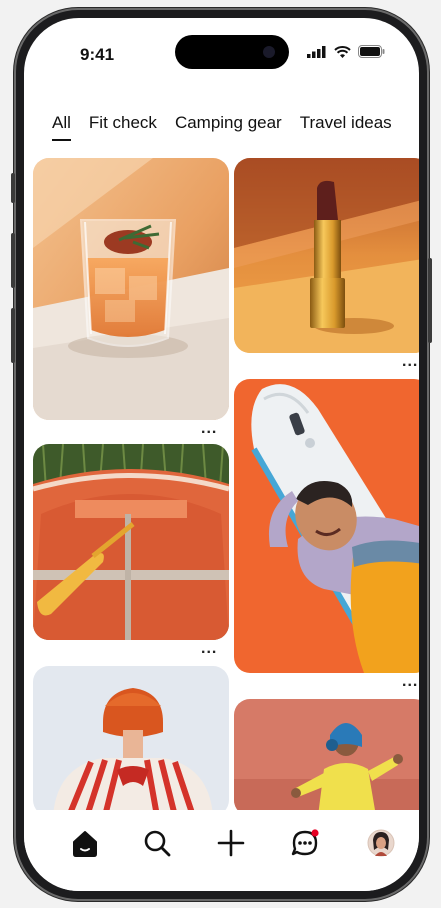  What do you see at coordinates (381, 843) in the screenshot?
I see `avatar` at bounding box center [381, 843].